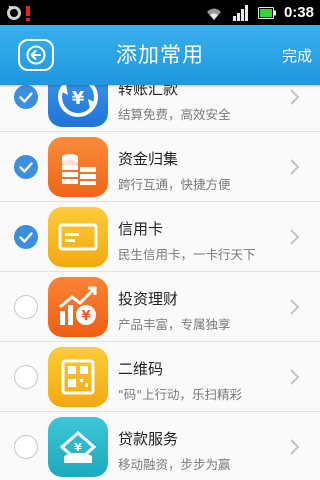  Describe the element at coordinates (180, 394) in the screenshot. I see `item-subtitle: "码"上行动，乐扫精彩` at that location.